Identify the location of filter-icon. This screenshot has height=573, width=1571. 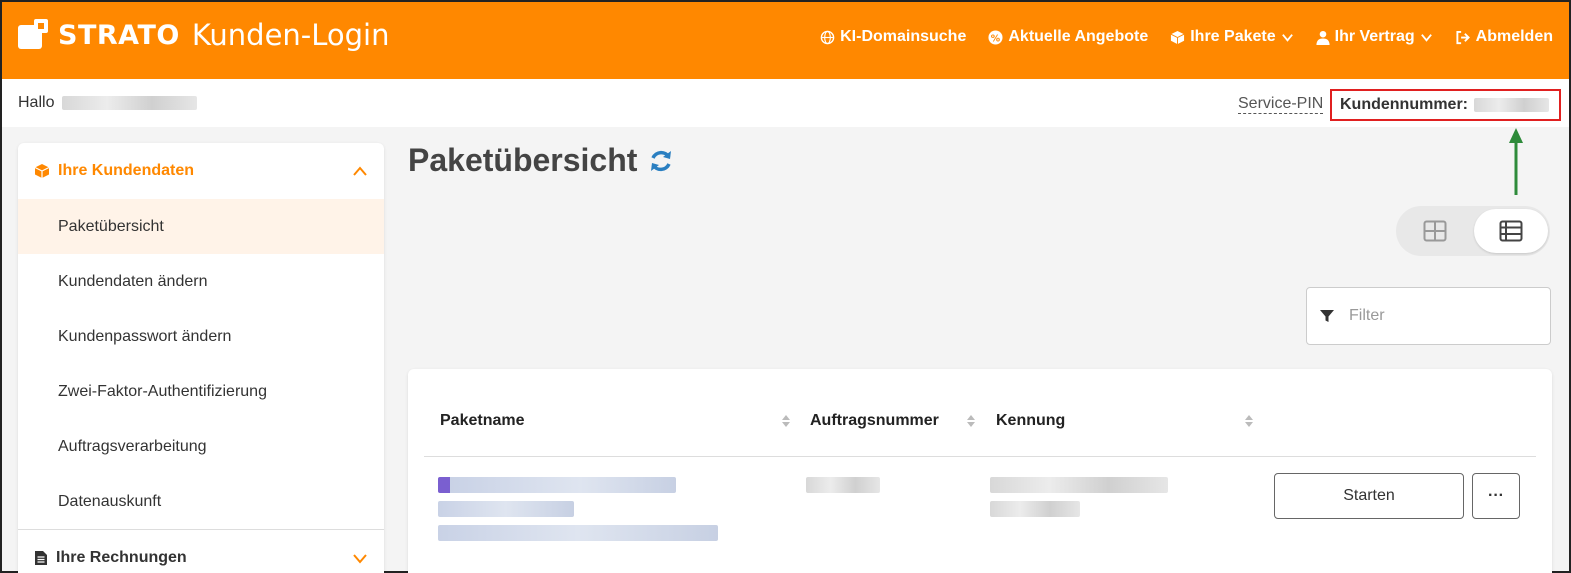
(1327, 316).